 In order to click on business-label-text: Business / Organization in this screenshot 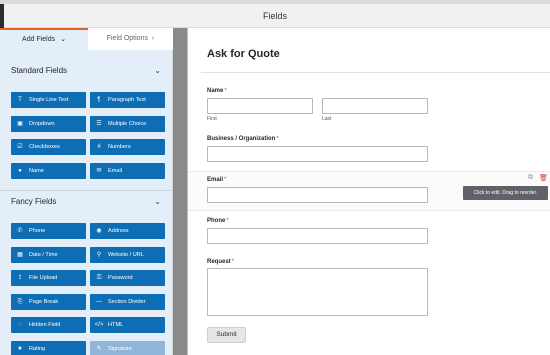, I will do `click(241, 139)`.